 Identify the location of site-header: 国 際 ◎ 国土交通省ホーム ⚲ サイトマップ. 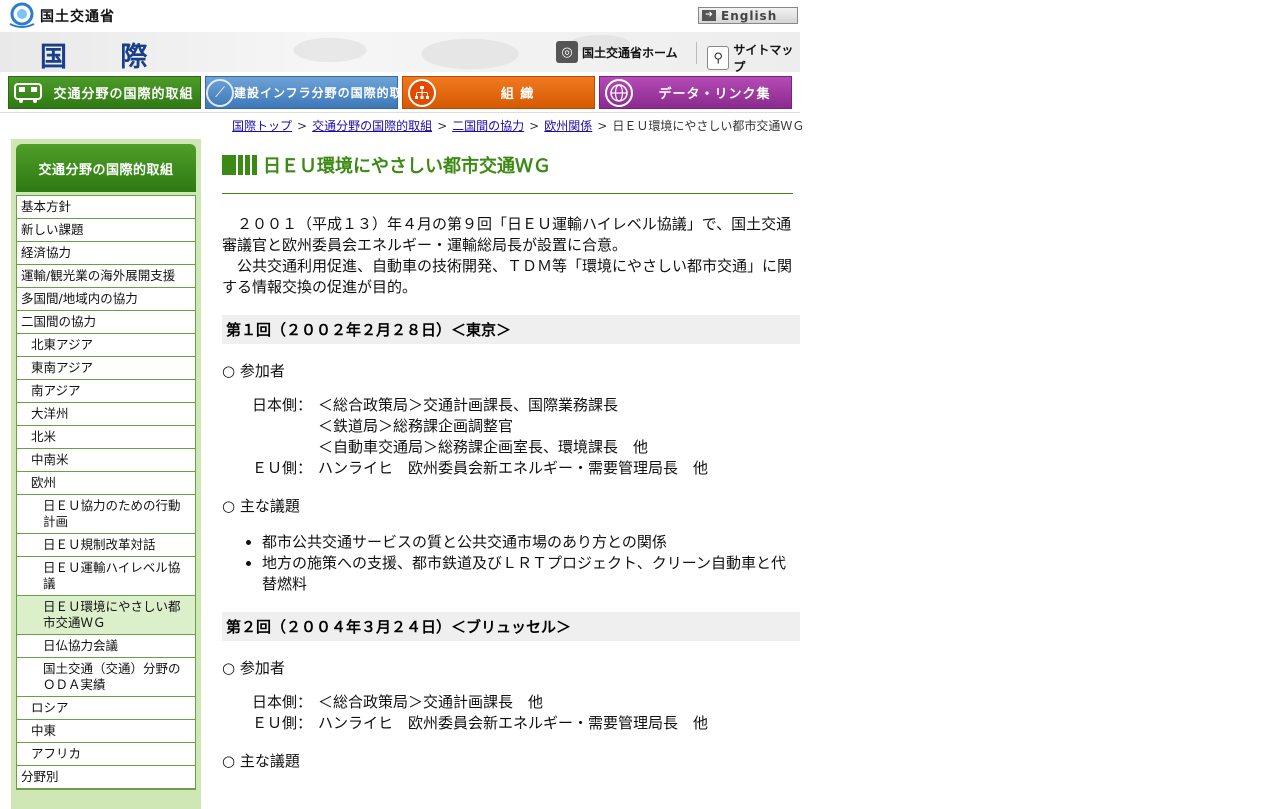
(400, 52).